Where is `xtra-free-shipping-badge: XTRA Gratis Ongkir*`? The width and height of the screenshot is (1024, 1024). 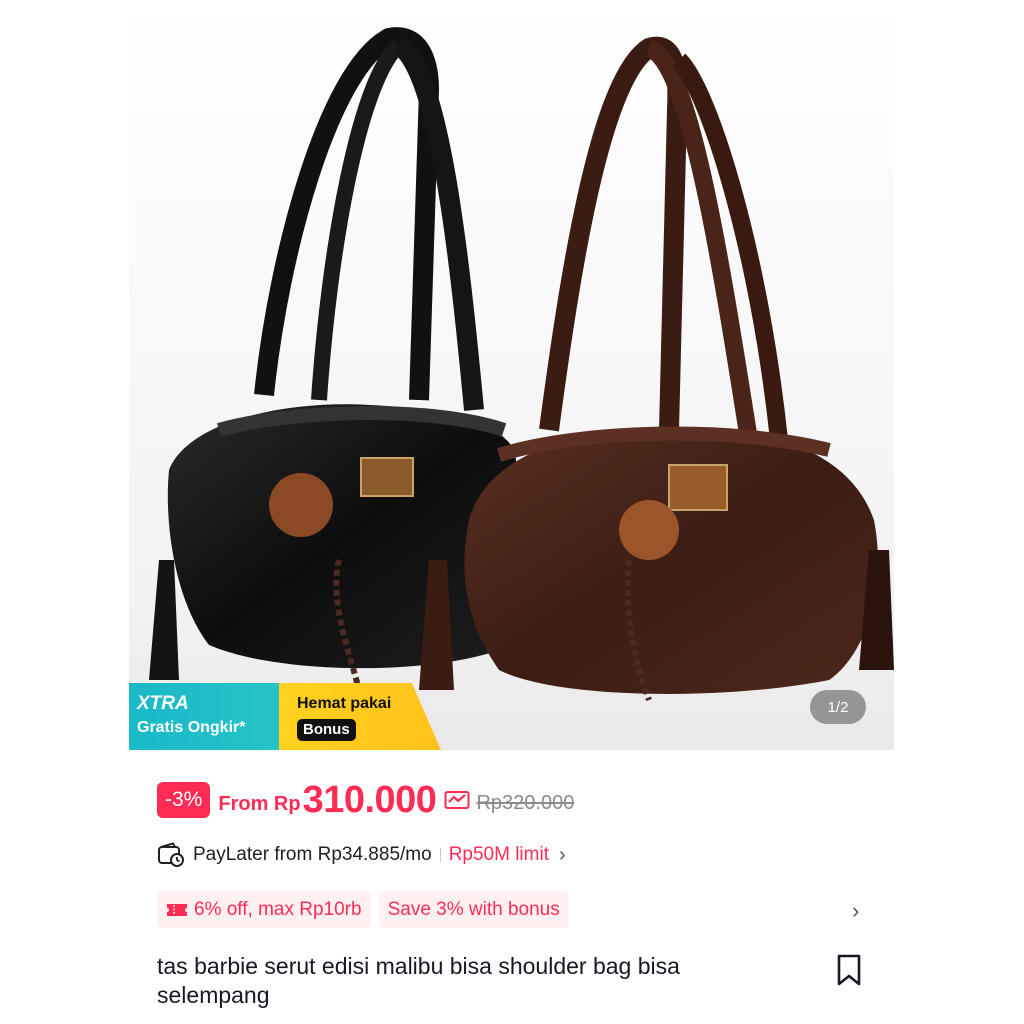 xtra-free-shipping-badge: XTRA Gratis Ongkir* is located at coordinates (209, 716).